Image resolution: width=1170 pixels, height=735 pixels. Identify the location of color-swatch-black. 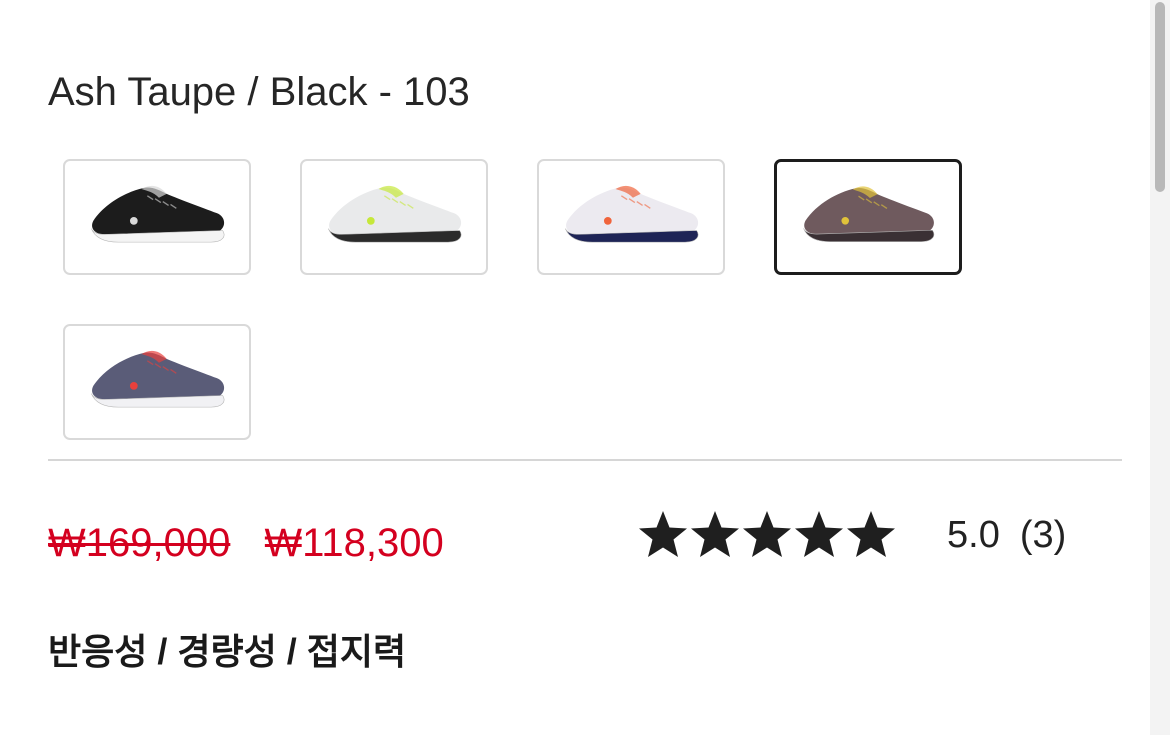
(157, 217).